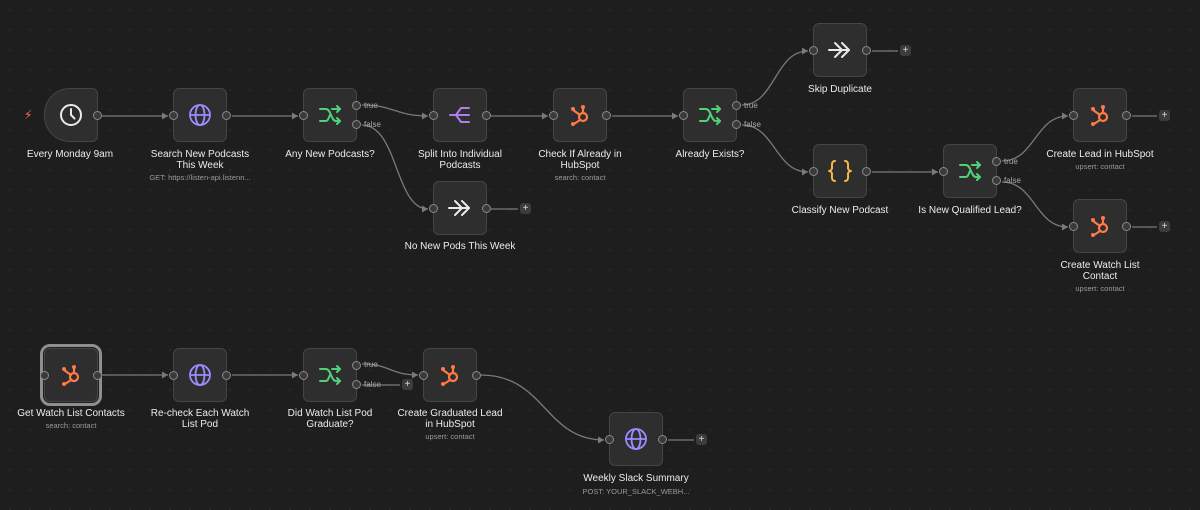 Image resolution: width=1200 pixels, height=510 pixels. Describe the element at coordinates (840, 89) in the screenshot. I see `node-label: Skip Duplicate` at that location.